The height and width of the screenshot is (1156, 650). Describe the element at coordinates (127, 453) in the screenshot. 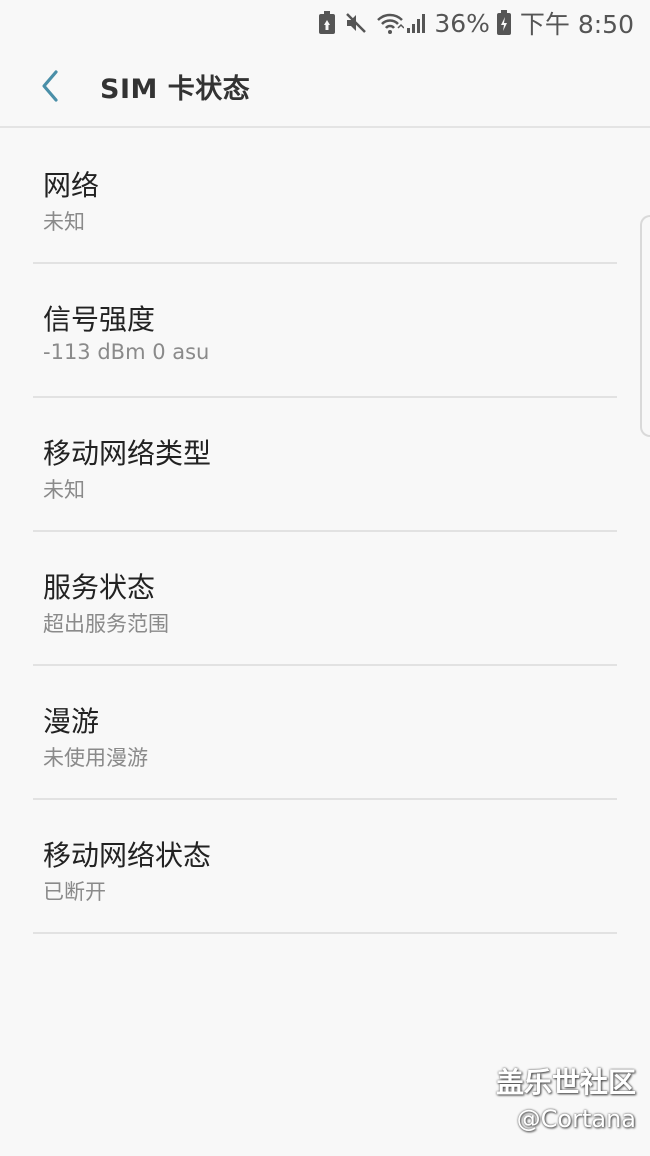

I see `item-title: 移动网络类型` at that location.